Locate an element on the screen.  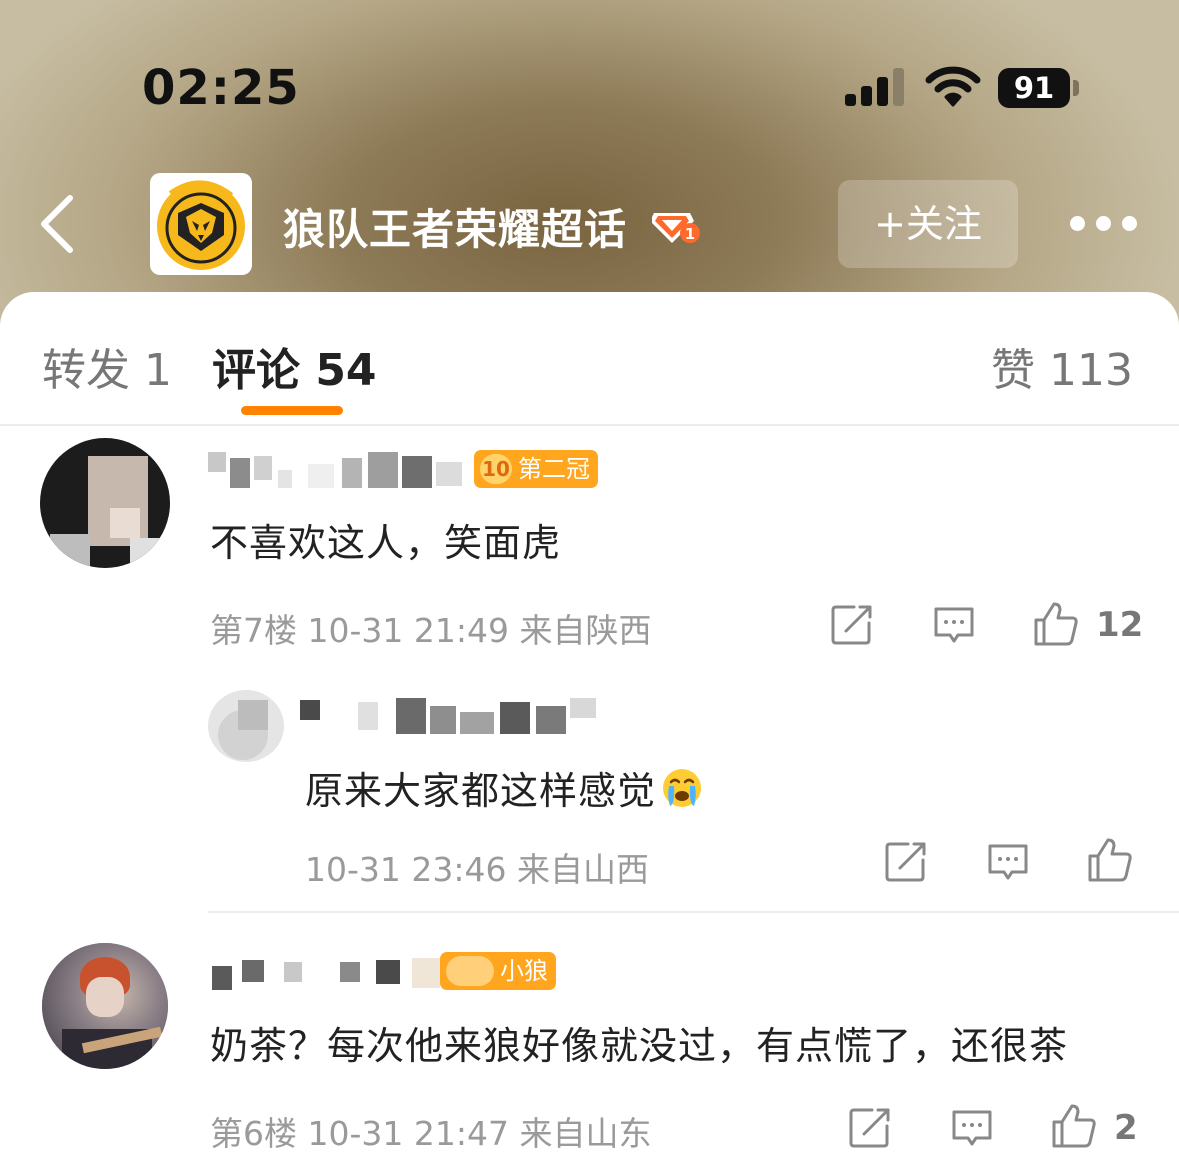
back-arrow-icon is located at coordinates (59, 224).